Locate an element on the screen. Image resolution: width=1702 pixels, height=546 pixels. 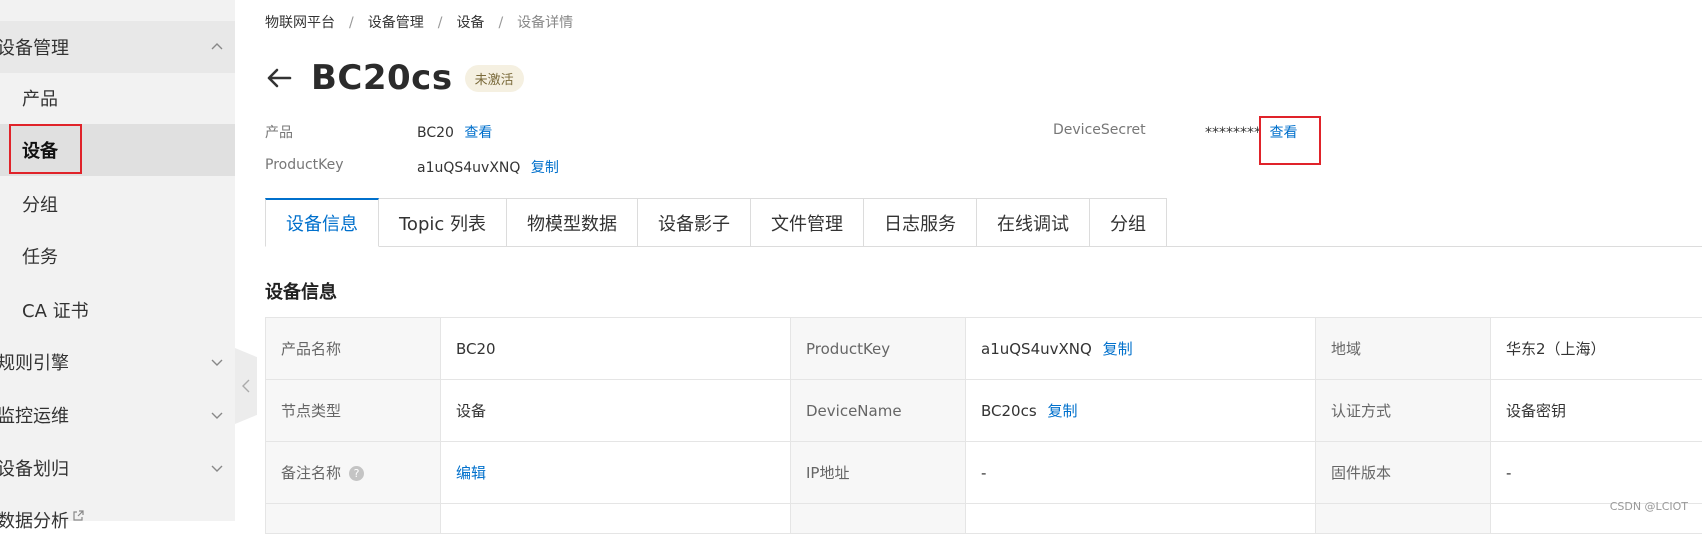
sidebar-item-label: 任务 is located at coordinates (40, 256).